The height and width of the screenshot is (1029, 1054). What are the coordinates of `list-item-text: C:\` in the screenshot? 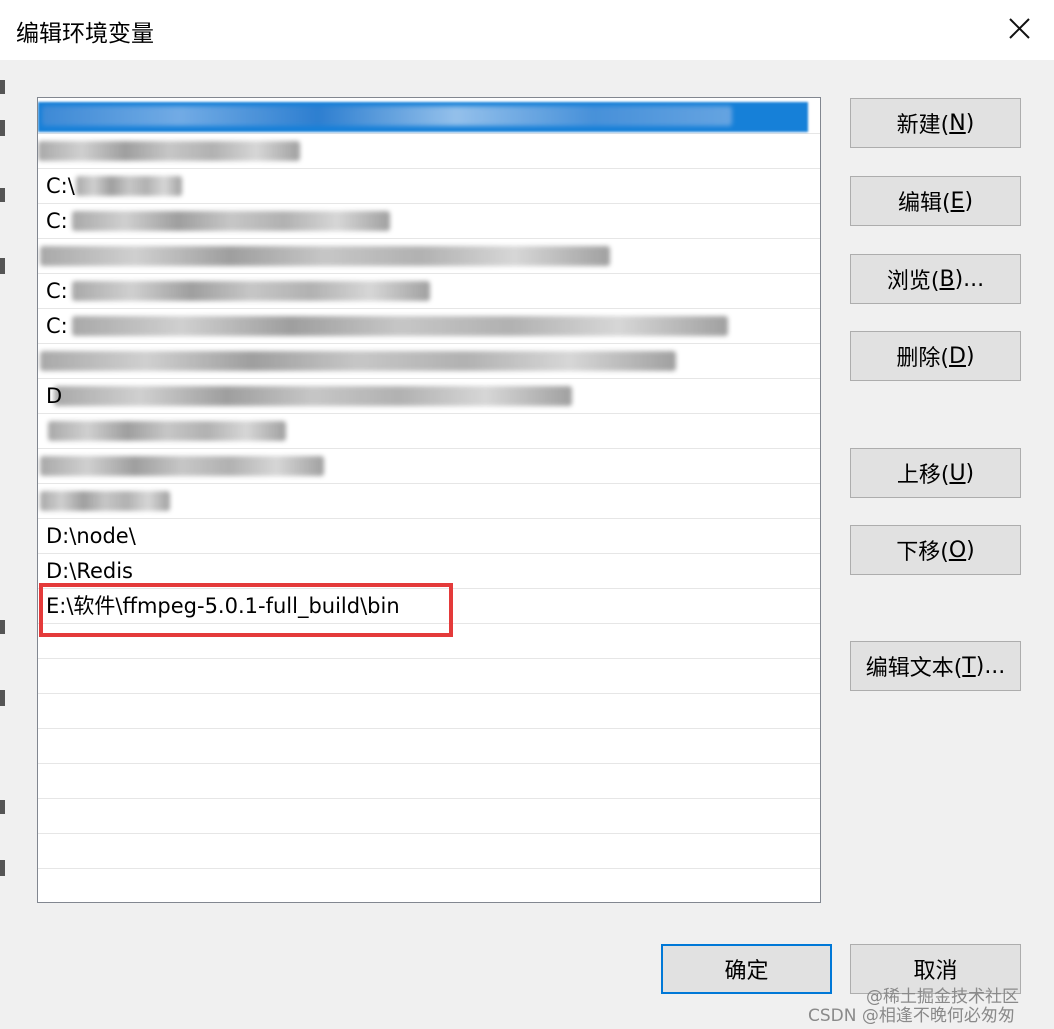 It's located at (60, 186).